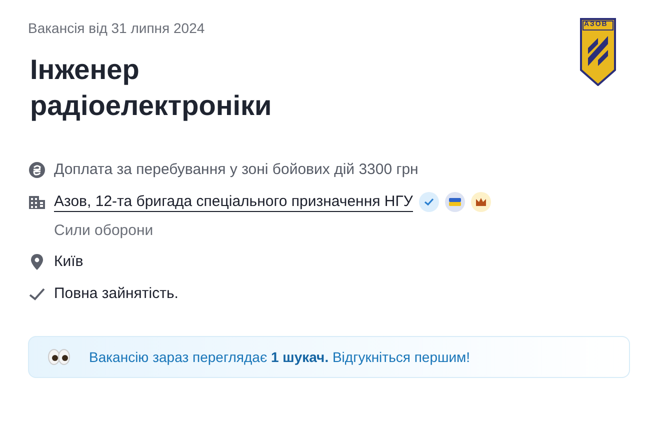 The image size is (660, 426). What do you see at coordinates (480, 202) in the screenshot?
I see `crown-badge` at bounding box center [480, 202].